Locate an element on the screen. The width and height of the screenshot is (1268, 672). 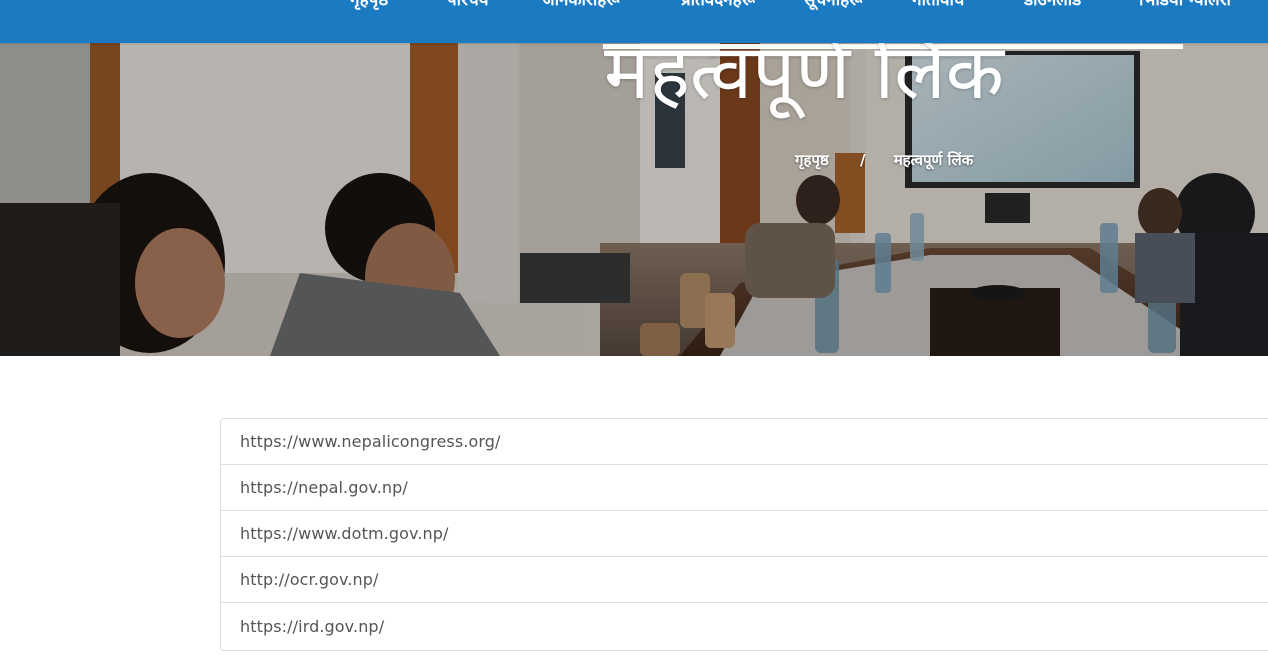
list-item: https://www.nepalicongress.org/ is located at coordinates (744, 442).